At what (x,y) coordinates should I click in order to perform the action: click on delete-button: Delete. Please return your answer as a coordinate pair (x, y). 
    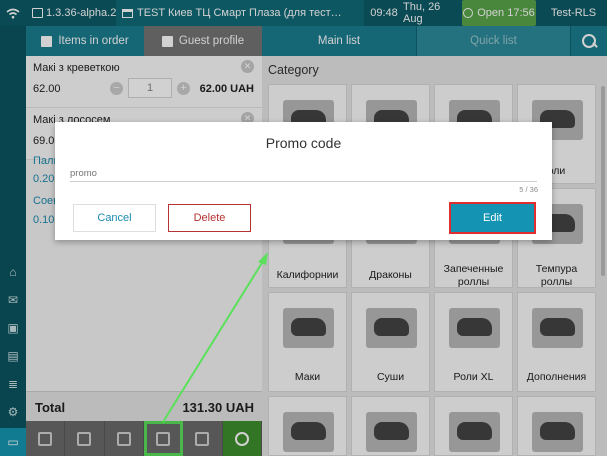
    Looking at the image, I should click on (209, 218).